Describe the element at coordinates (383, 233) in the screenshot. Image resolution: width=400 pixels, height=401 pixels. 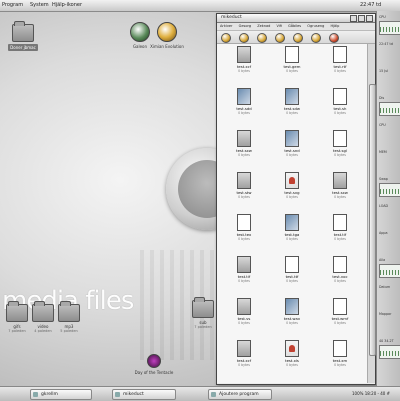
I see `monitor-label: Appa` at that location.